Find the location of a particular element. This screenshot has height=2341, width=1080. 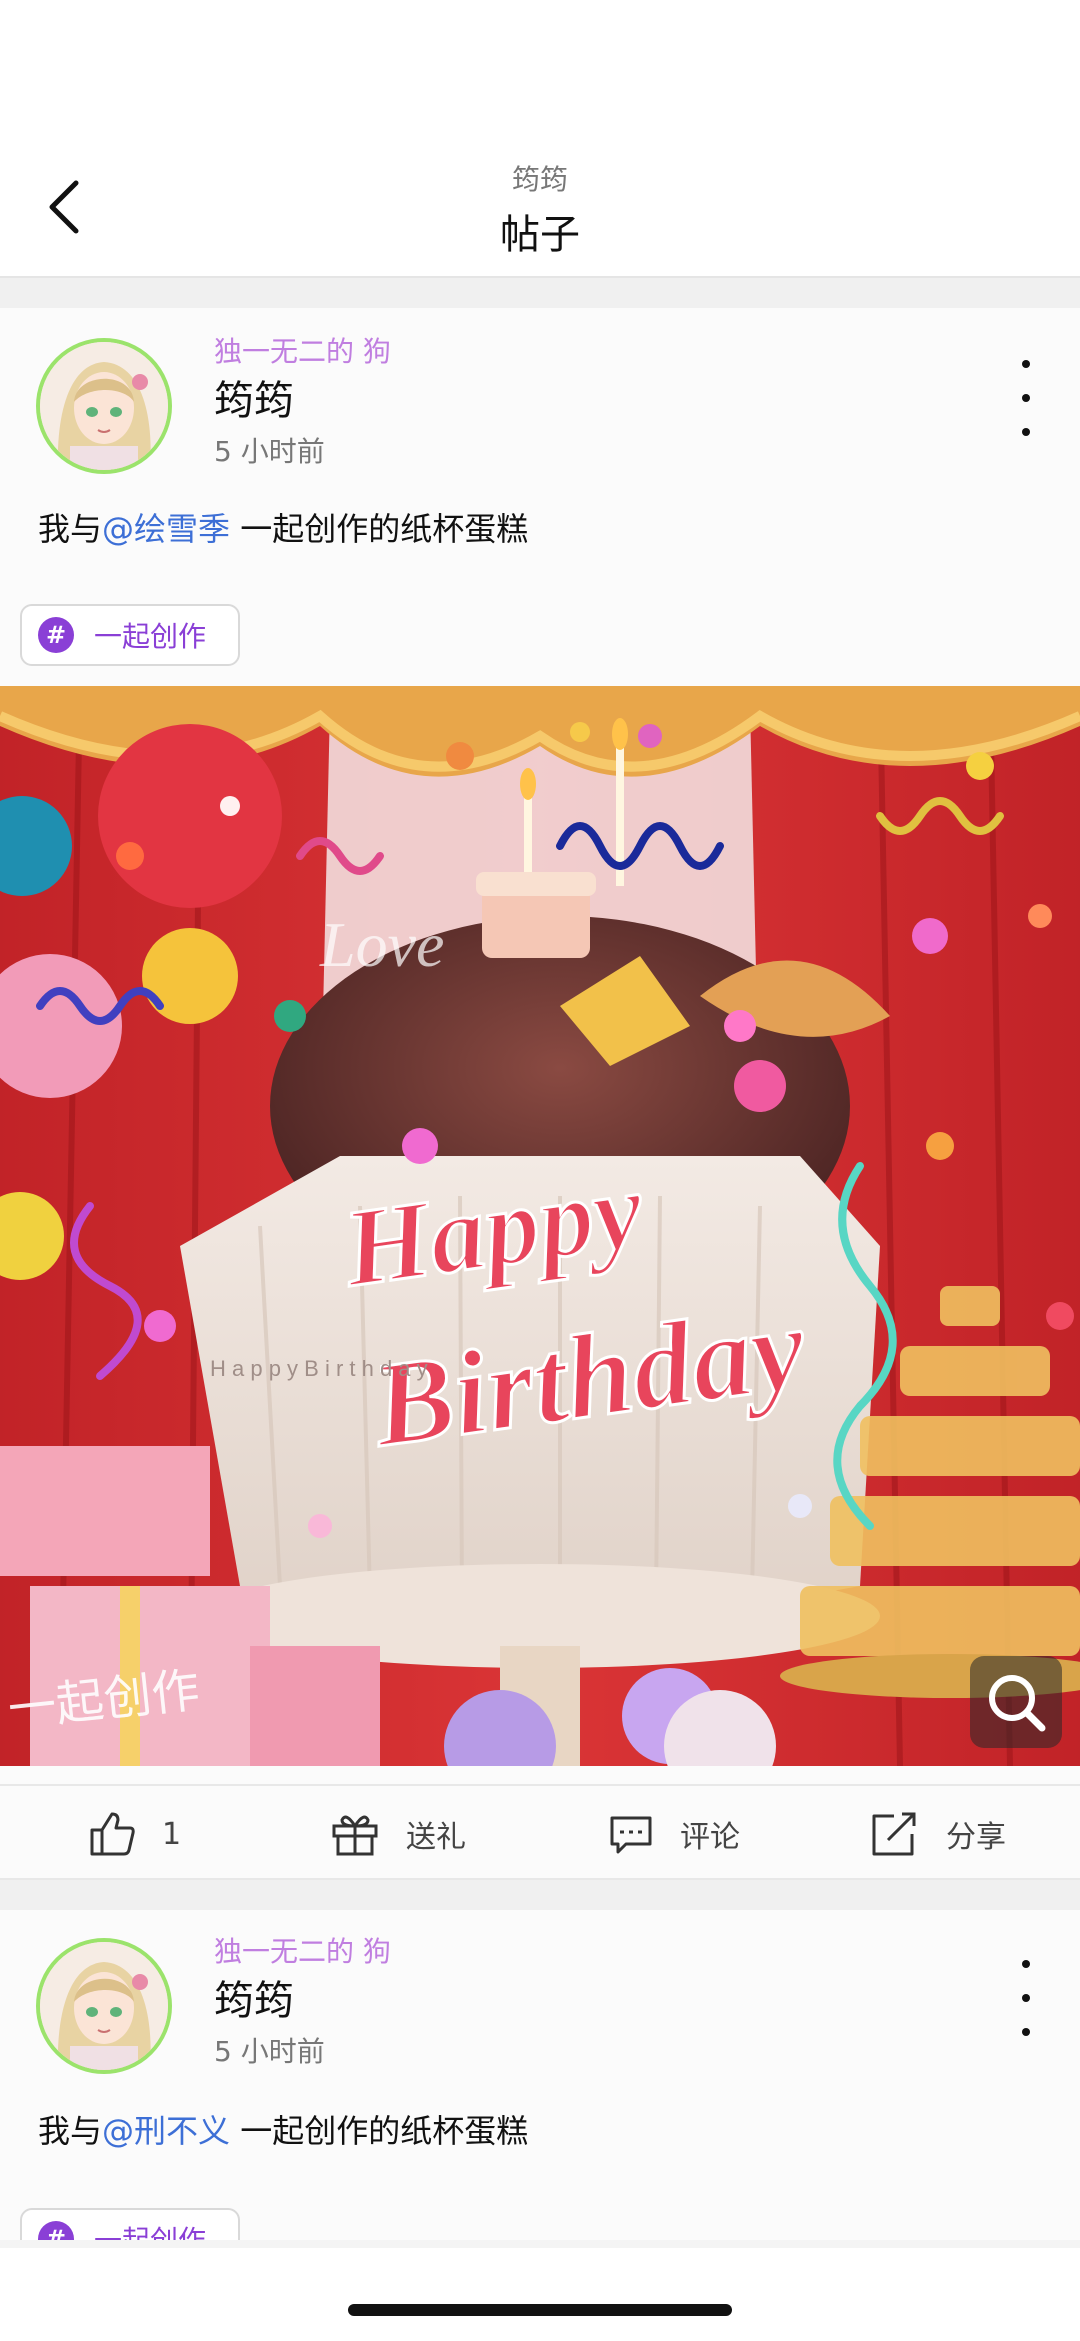

gift-button: 送礼 is located at coordinates (398, 1834).